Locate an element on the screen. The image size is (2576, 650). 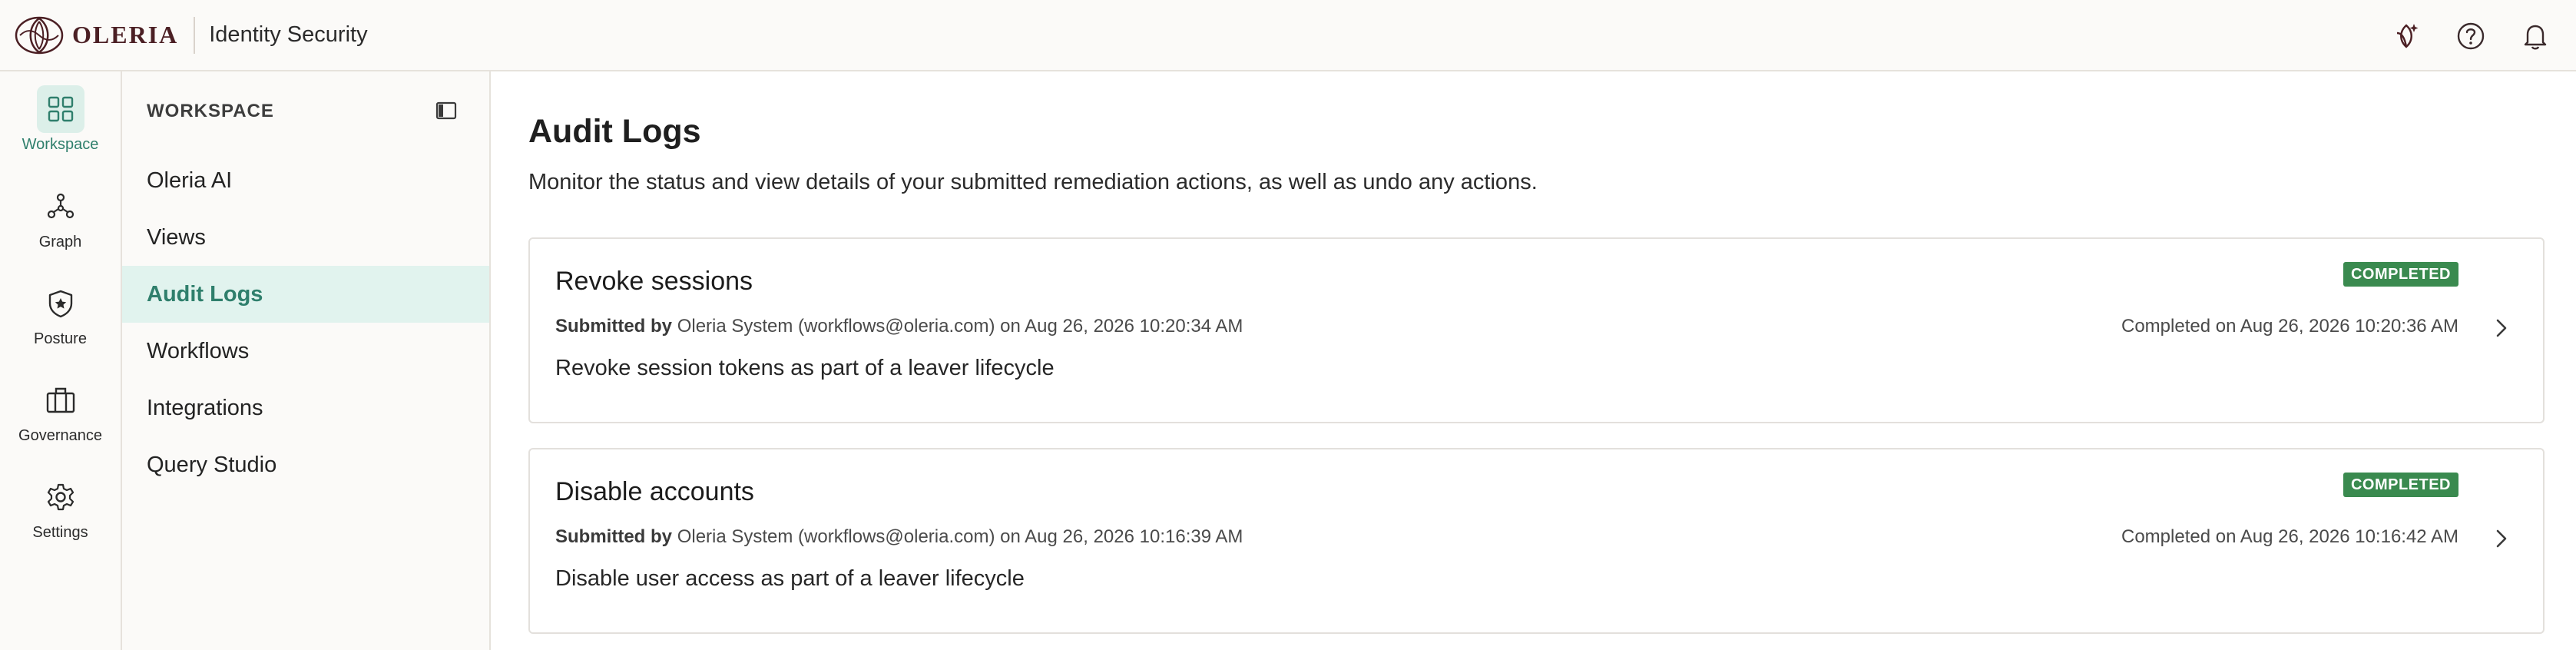
sidebar-item-workflows: Workflows is located at coordinates (305, 351).